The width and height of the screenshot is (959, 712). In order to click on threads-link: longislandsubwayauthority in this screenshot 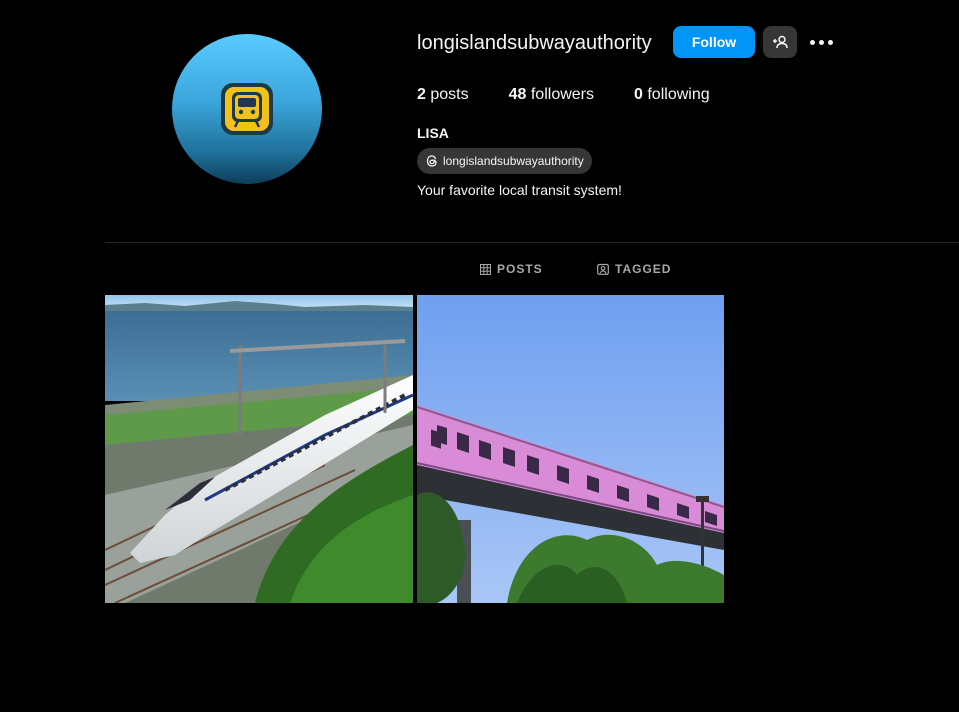, I will do `click(504, 161)`.